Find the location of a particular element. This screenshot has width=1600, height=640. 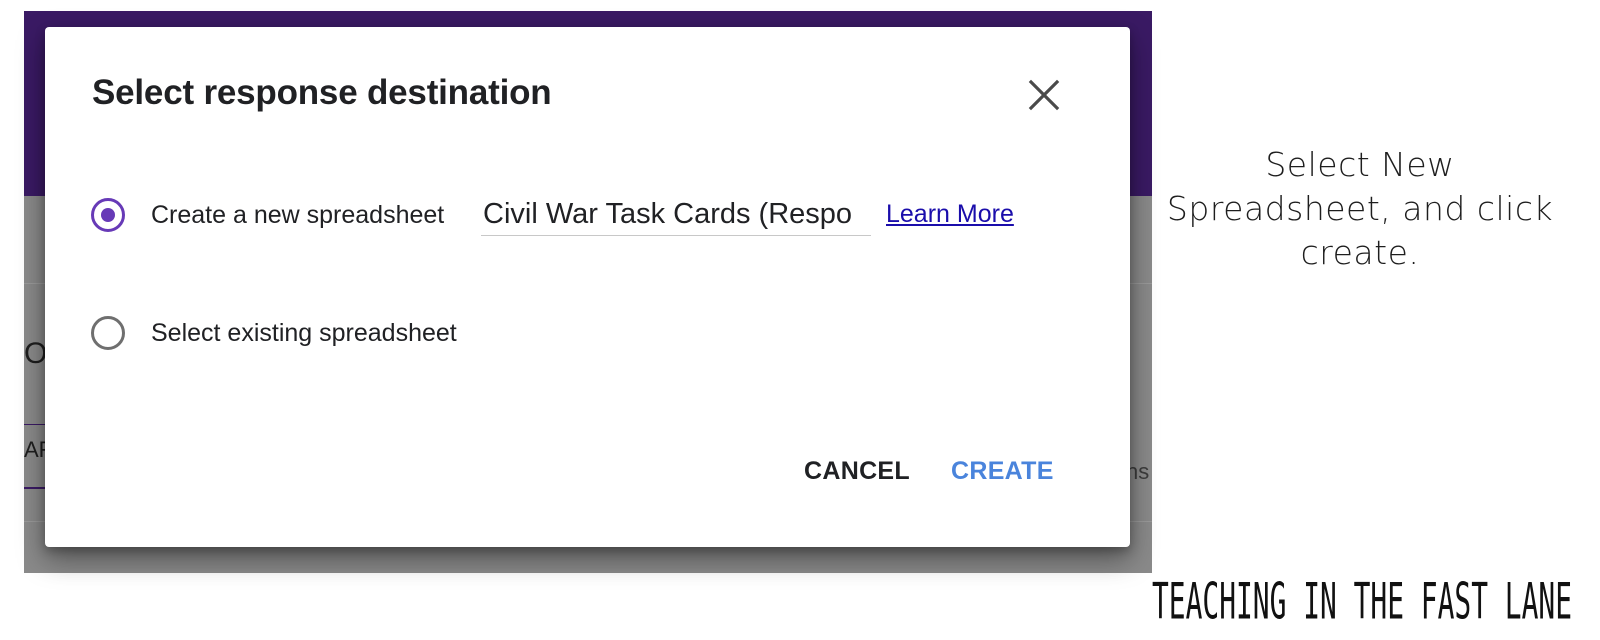

create-button: CREATE is located at coordinates (1002, 471).